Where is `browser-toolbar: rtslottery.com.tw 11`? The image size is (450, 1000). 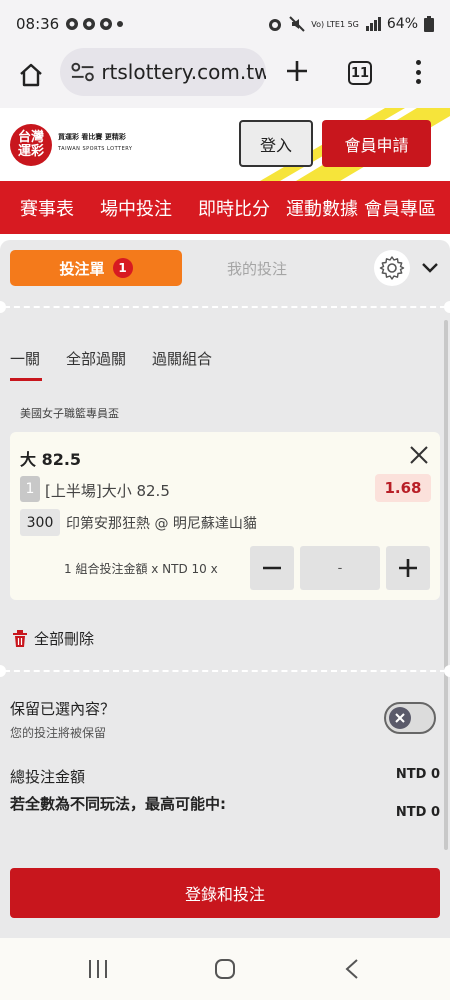
browser-toolbar: rtslottery.com.tw 11 is located at coordinates (225, 78).